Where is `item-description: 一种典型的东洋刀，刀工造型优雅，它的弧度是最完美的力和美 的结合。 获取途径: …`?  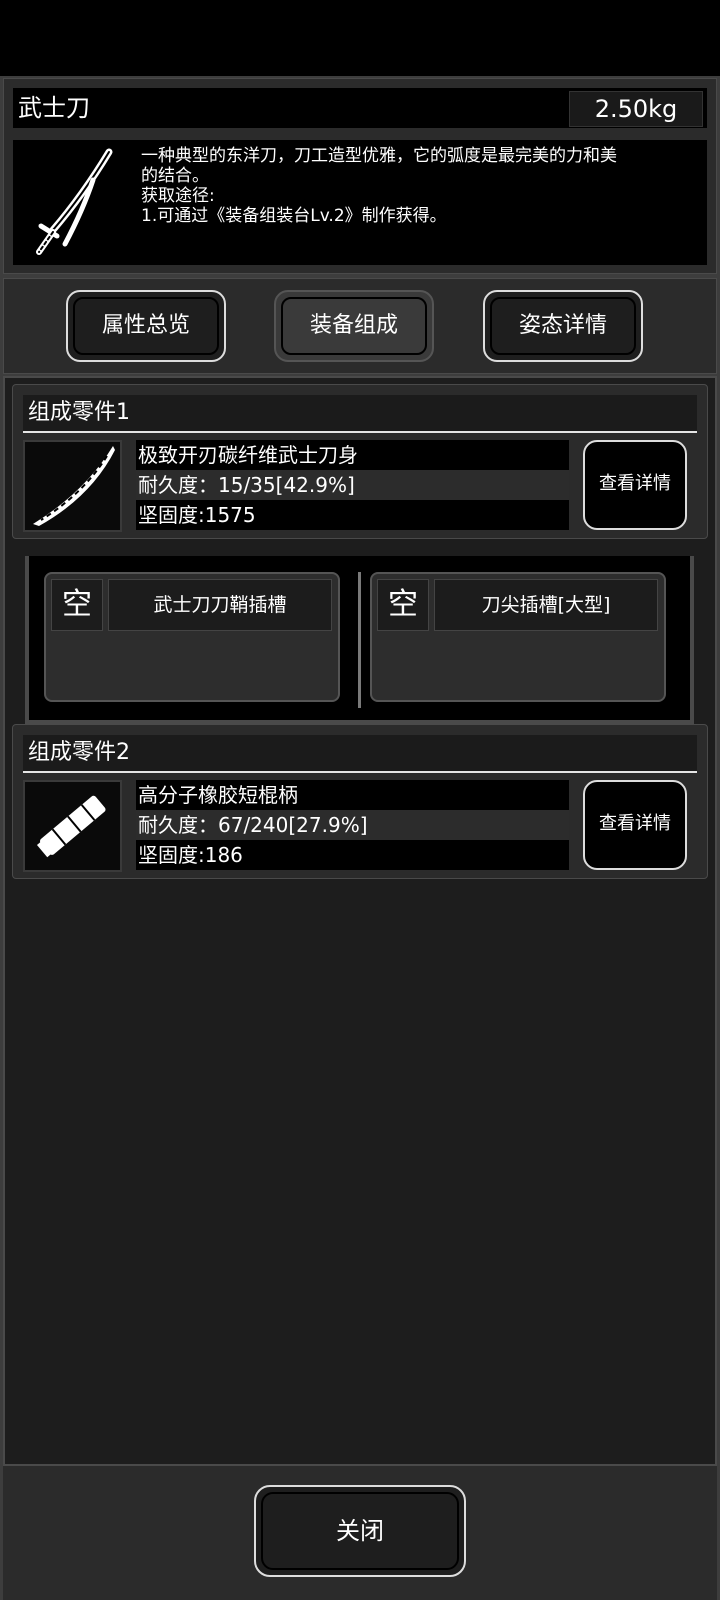
item-description: 一种典型的东洋刀，刀工造型优雅，它的弧度是最完美的力和美 的结合。 获取途径: … is located at coordinates (420, 202).